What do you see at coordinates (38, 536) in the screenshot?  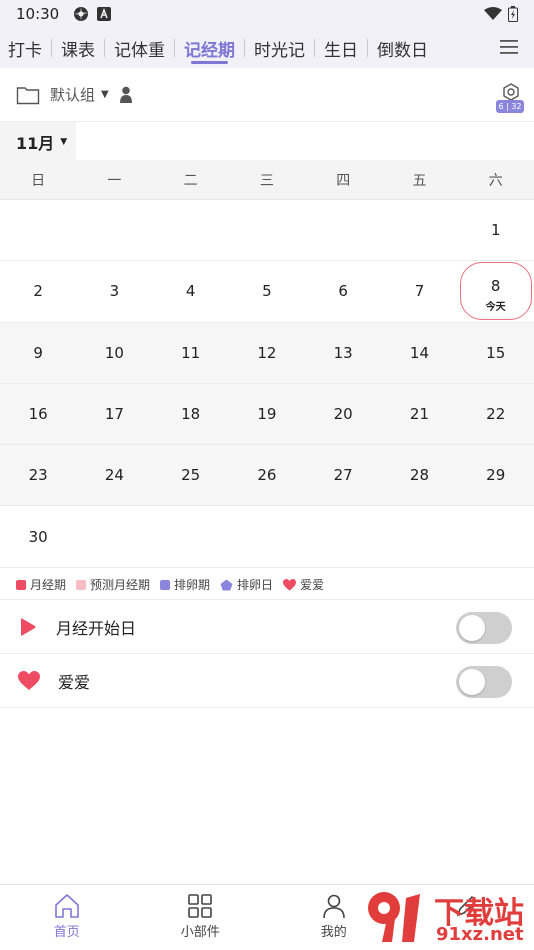 I see `calendar-day: 30` at bounding box center [38, 536].